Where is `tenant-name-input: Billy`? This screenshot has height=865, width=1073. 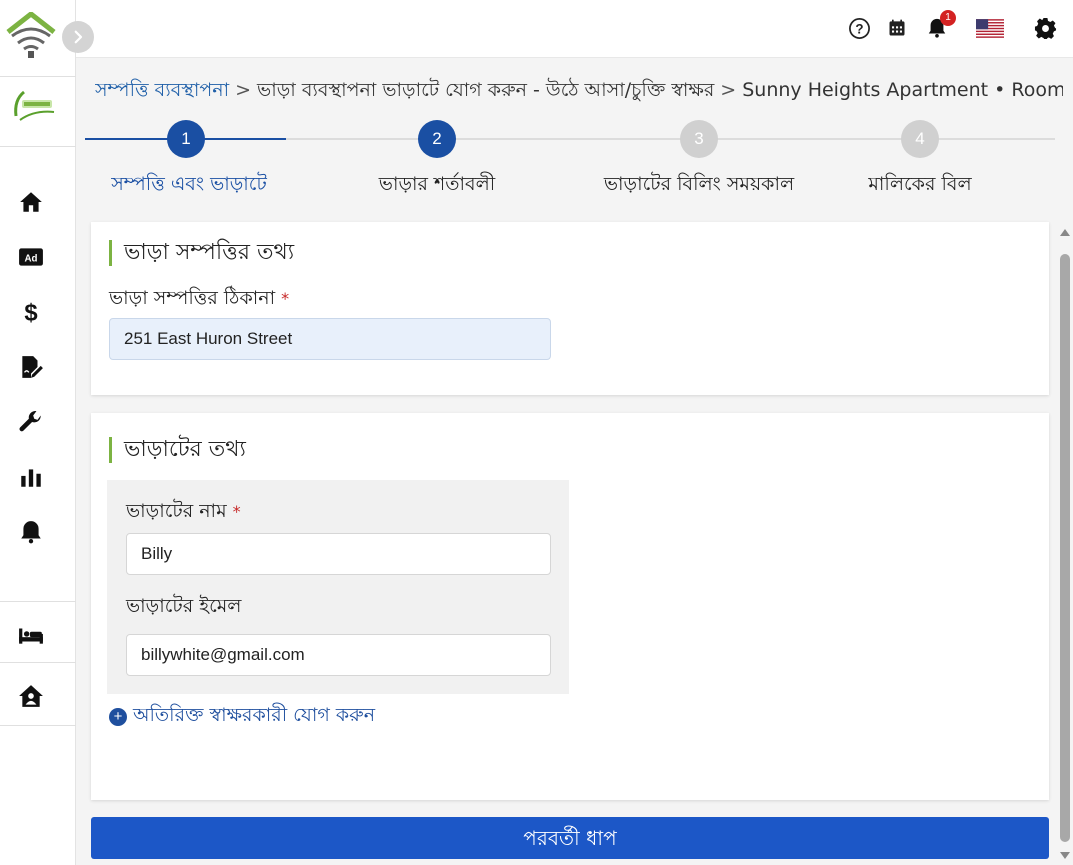 tenant-name-input: Billy is located at coordinates (338, 554).